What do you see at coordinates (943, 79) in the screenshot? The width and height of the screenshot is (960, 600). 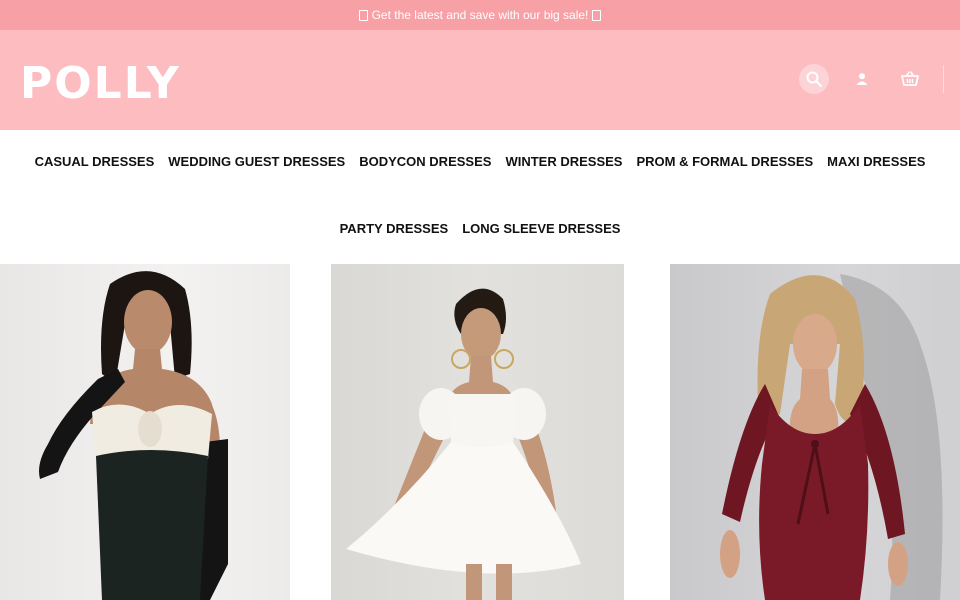 I see `header-divider` at bounding box center [943, 79].